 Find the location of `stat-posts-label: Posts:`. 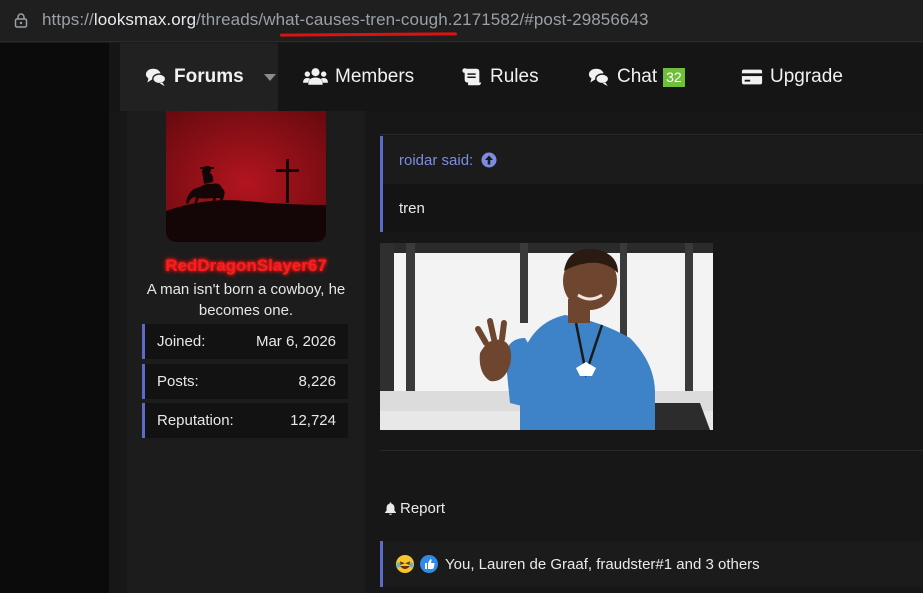

stat-posts-label: Posts: is located at coordinates (178, 381).